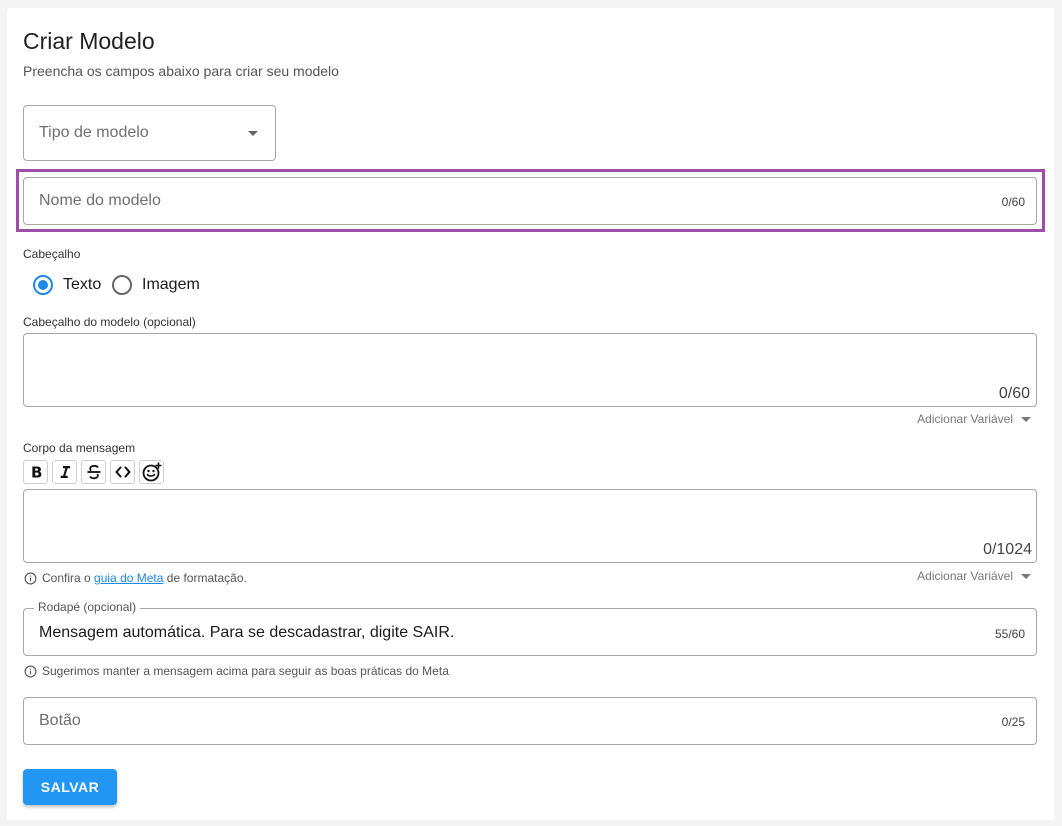  Describe the element at coordinates (100, 200) in the screenshot. I see `model-name-placeholder: Nome do modelo` at that location.